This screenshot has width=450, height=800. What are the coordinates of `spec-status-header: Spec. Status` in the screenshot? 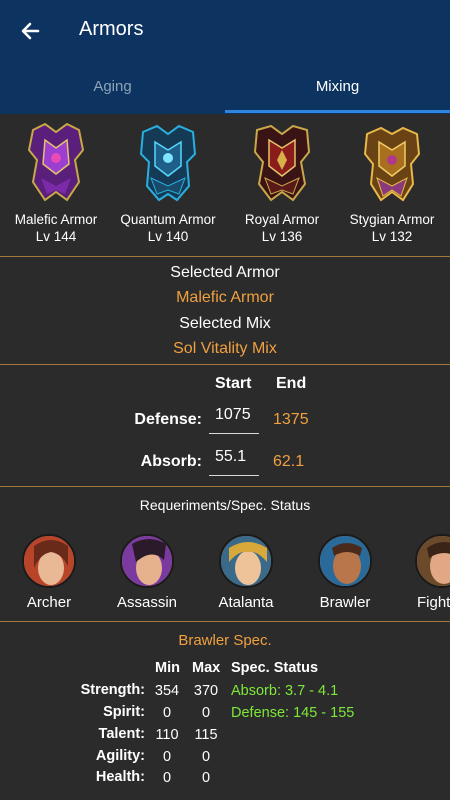 It's located at (275, 668).